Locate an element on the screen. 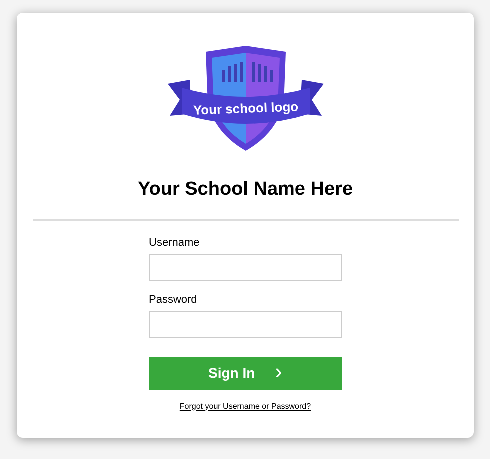  forgot-credentials-link: Forgot your Username or Password? is located at coordinates (246, 406).